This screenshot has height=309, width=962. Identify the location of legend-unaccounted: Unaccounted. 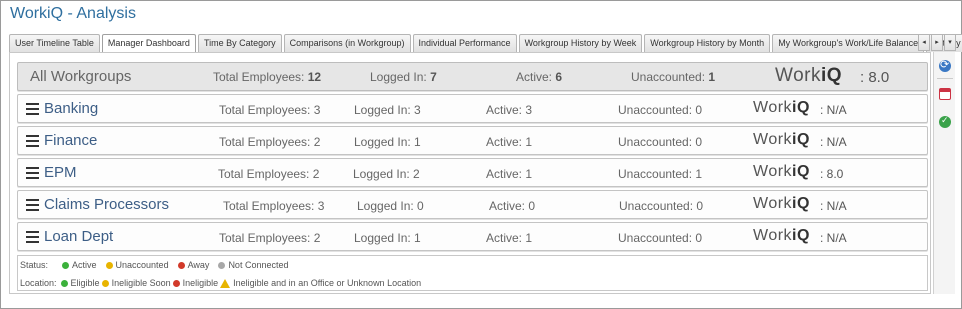
(137, 265).